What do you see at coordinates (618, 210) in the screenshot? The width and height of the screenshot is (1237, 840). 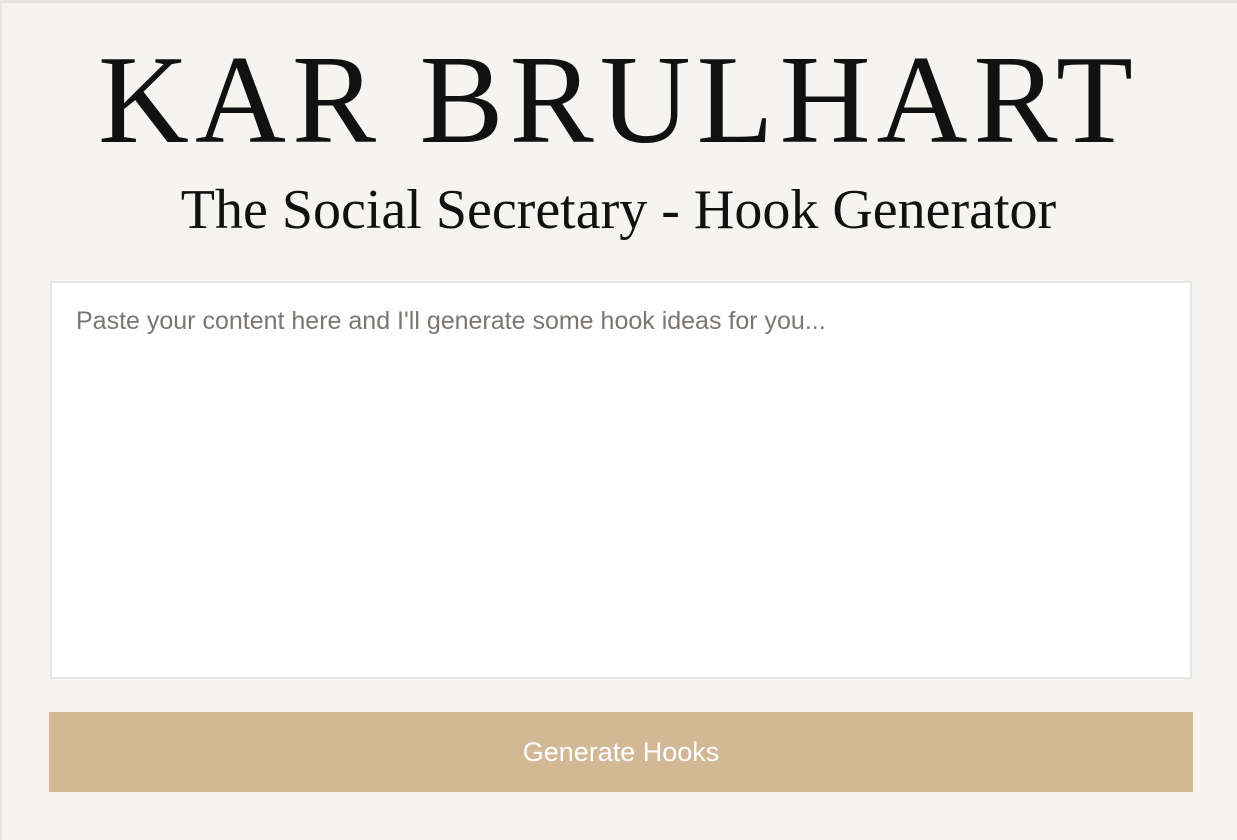 I see `page-subtitle: The Social Secretary - Hook Generator` at bounding box center [618, 210].